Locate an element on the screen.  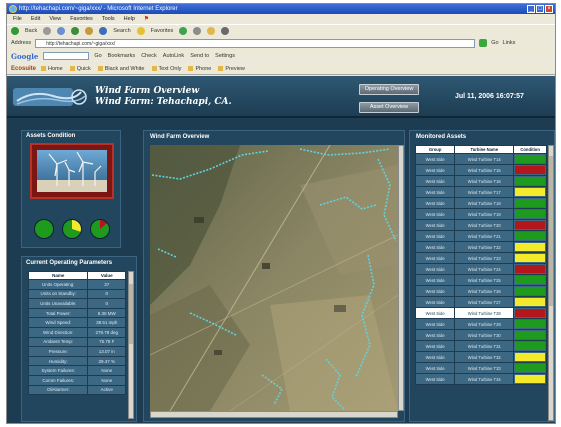
mail-icon is located at coordinates (211, 30).